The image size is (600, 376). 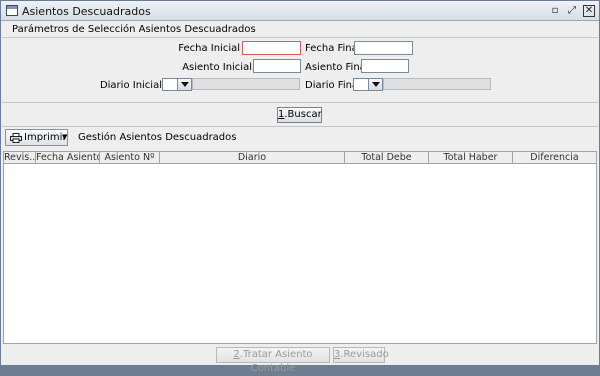 I want to click on window-titlebar: Asientos Descuadrados ▫ ⤢ ✕, so click(x=300, y=11).